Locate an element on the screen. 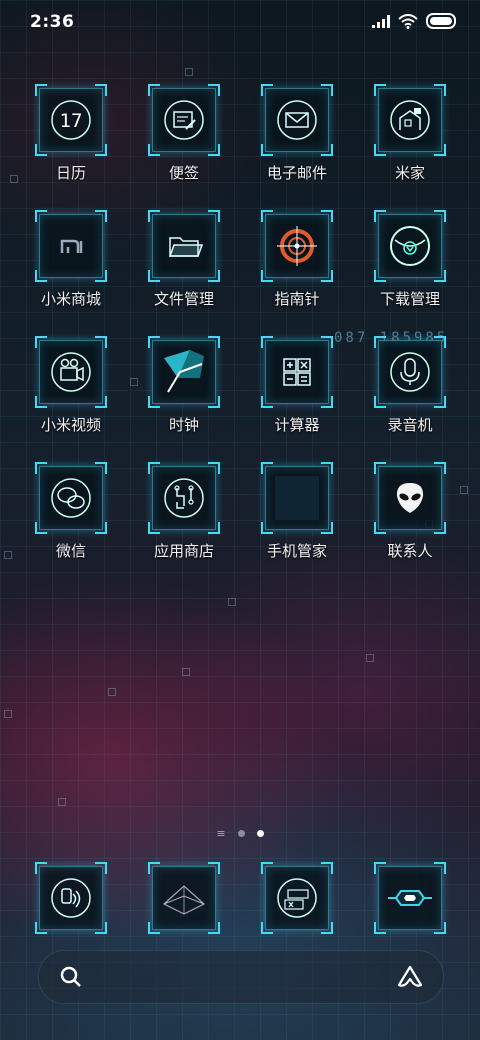 The image size is (480, 1040). microphone-icon is located at coordinates (410, 372).